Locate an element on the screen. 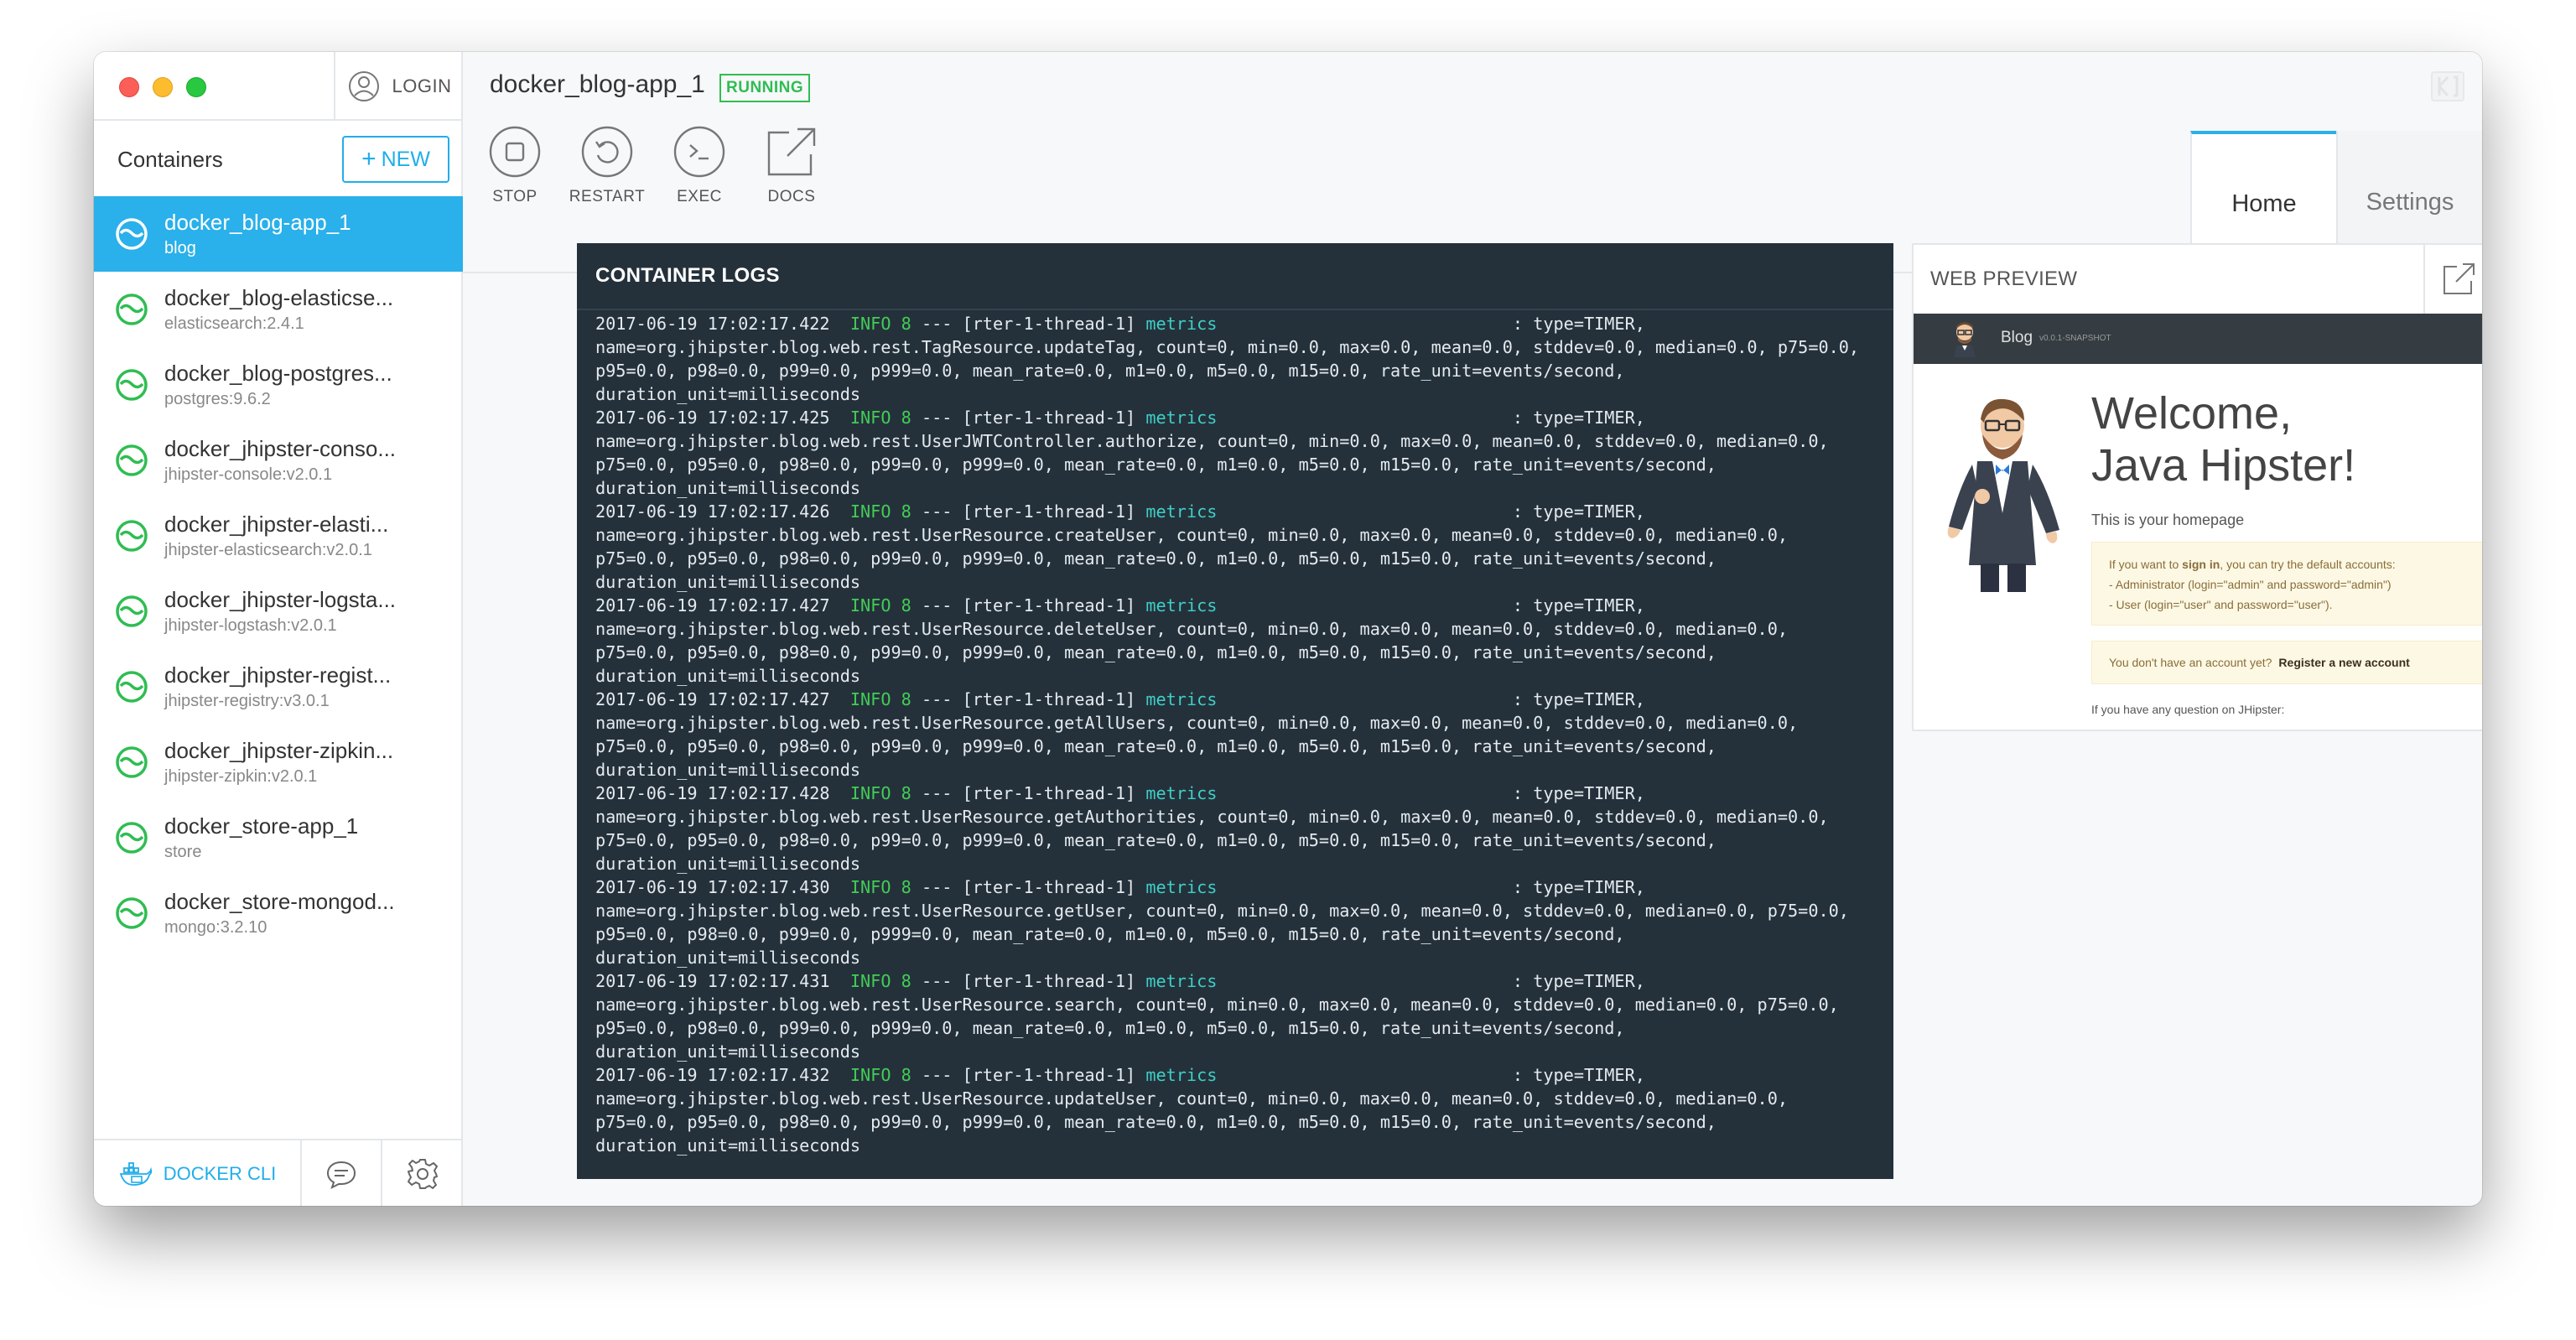 Image resolution: width=2576 pixels, height=1340 pixels. container-image: store is located at coordinates (183, 852).